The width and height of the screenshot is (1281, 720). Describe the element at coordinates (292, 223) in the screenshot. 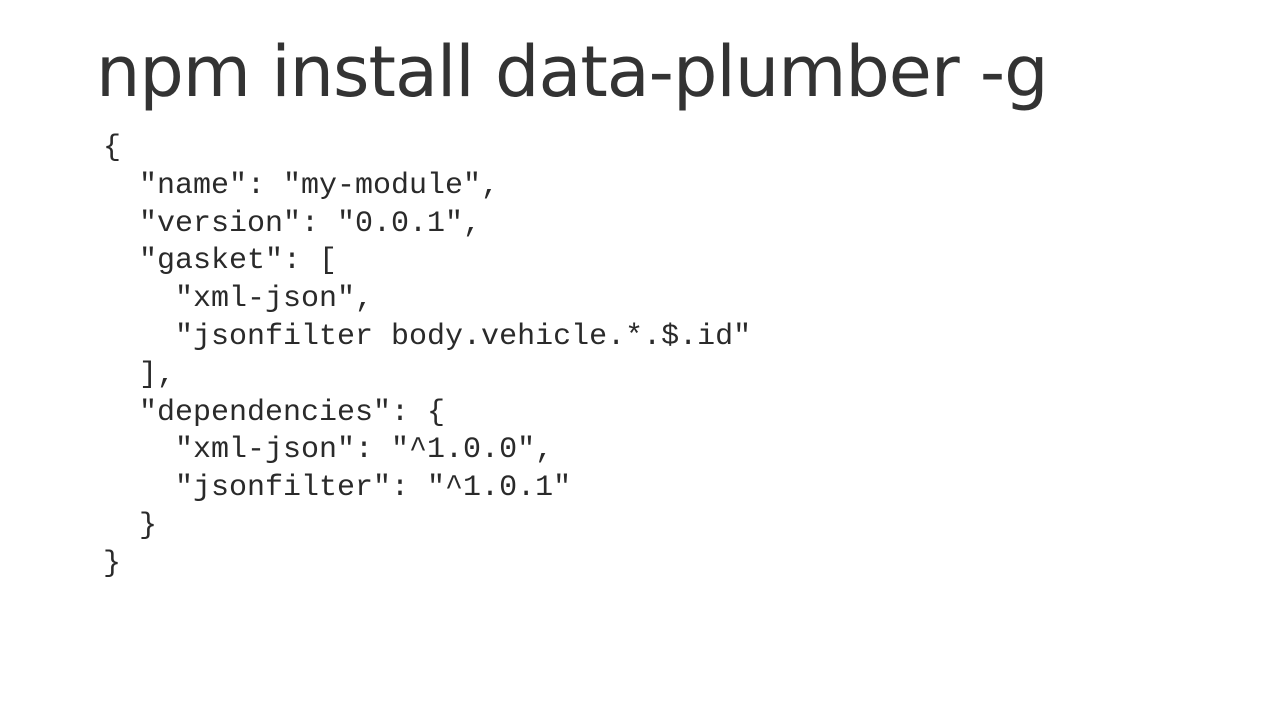

I see `code-line: "version": "0.0.1",` at that location.